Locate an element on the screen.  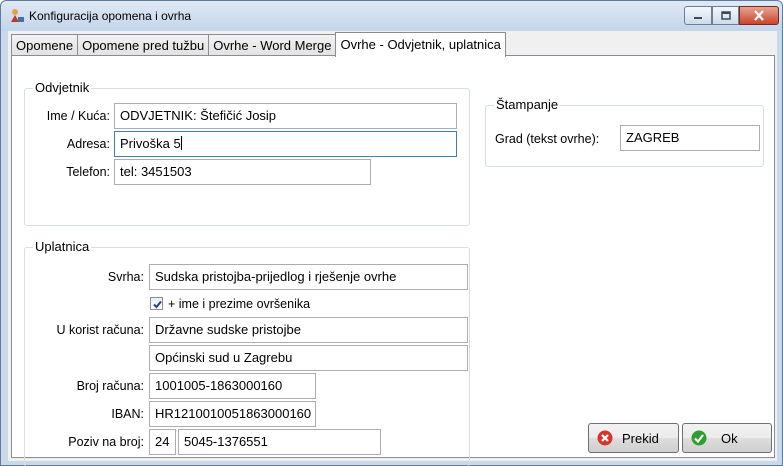
maximize-icon is located at coordinates (725, 15).